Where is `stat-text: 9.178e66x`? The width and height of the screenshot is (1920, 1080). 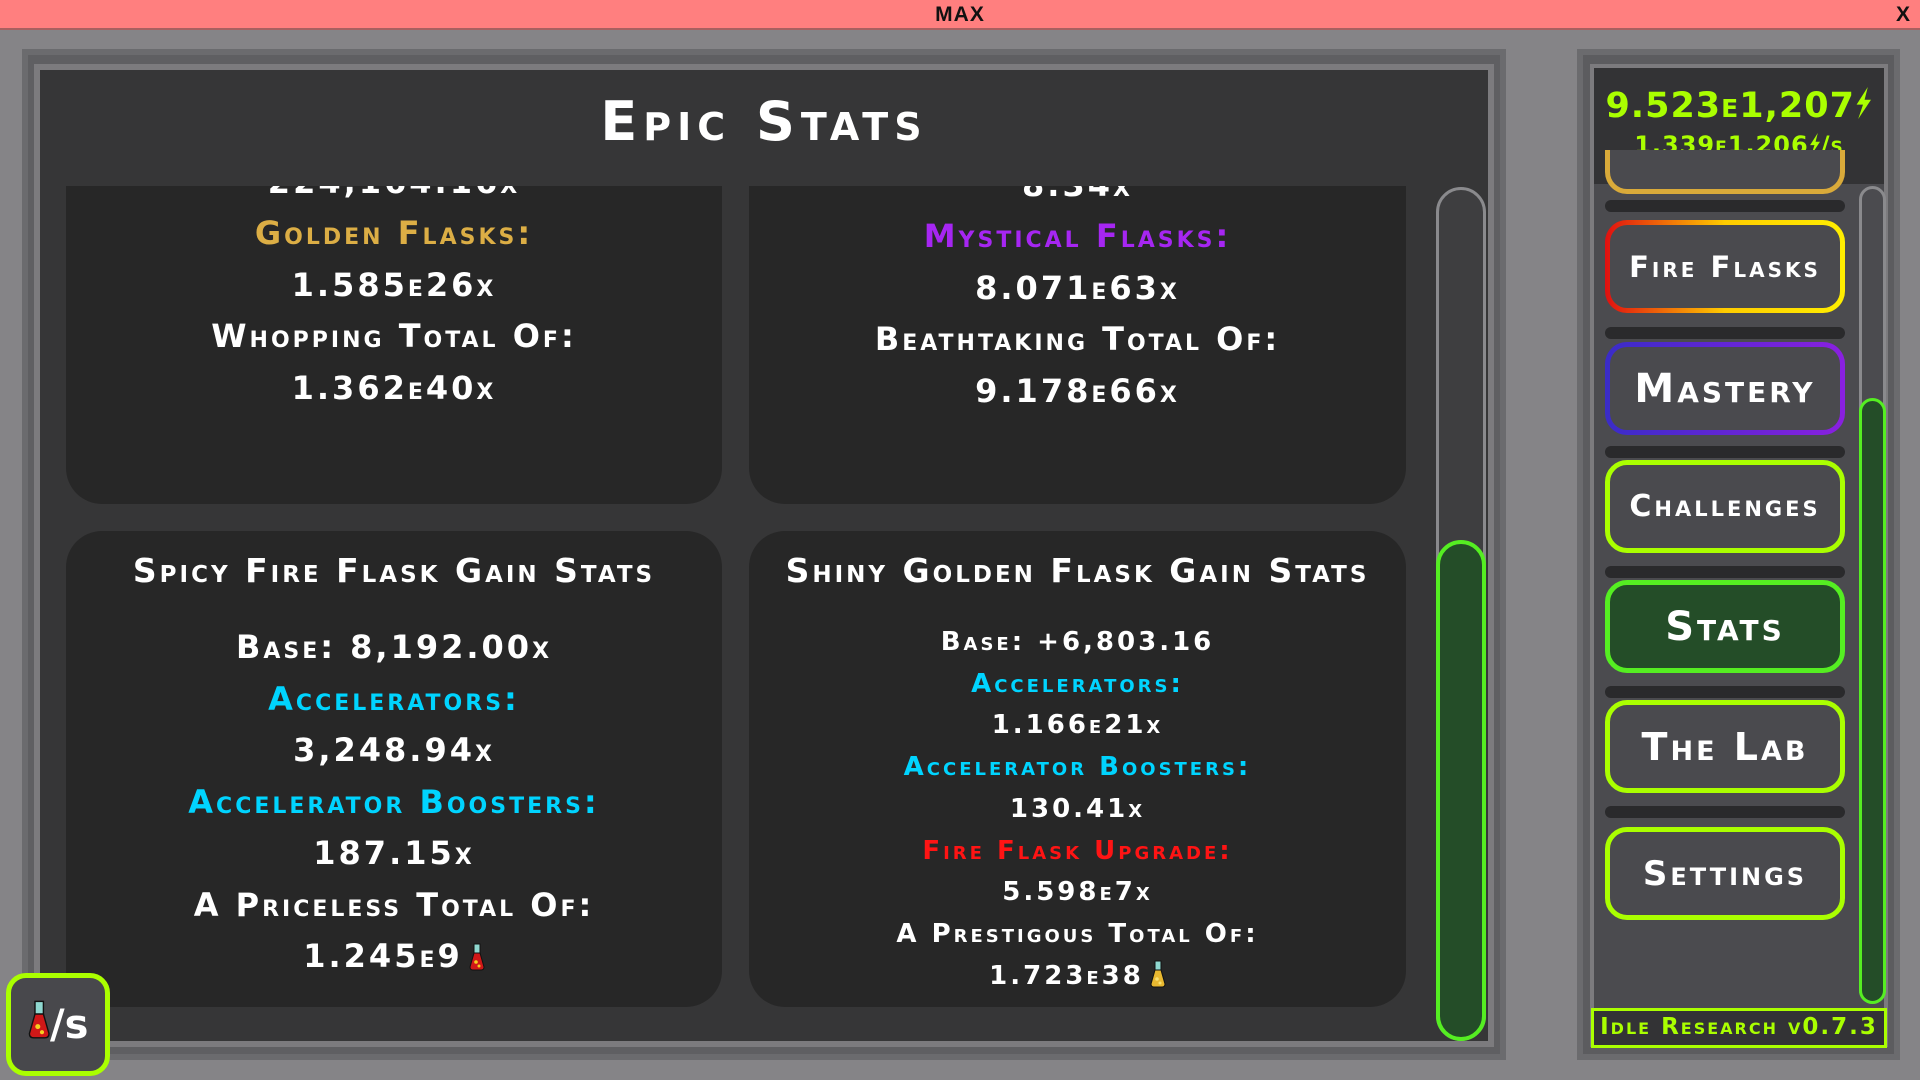
stat-text: 9.178e66x is located at coordinates (1077, 390).